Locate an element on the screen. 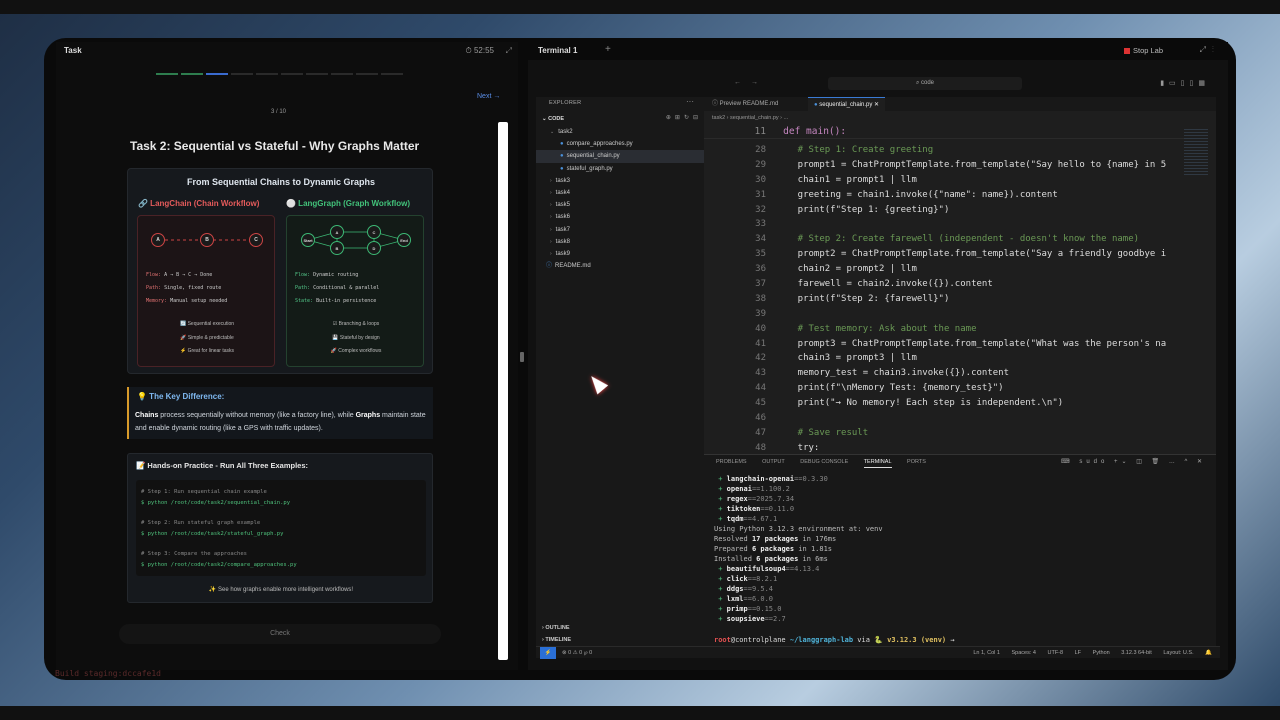  fact-label: Flow: is located at coordinates (303, 275).